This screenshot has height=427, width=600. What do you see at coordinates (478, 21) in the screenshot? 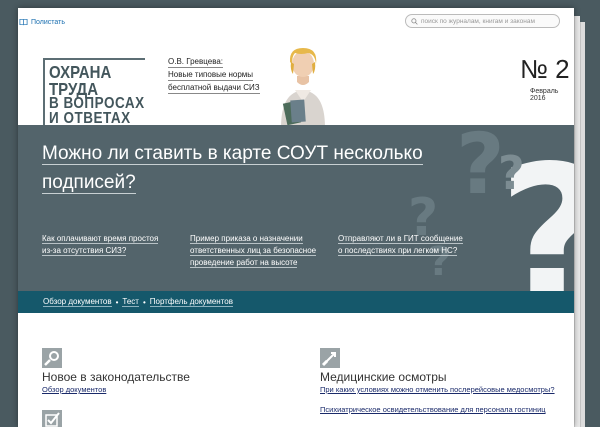
I see `search-placeholder: поиск по журналам, книгам и законам` at bounding box center [478, 21].